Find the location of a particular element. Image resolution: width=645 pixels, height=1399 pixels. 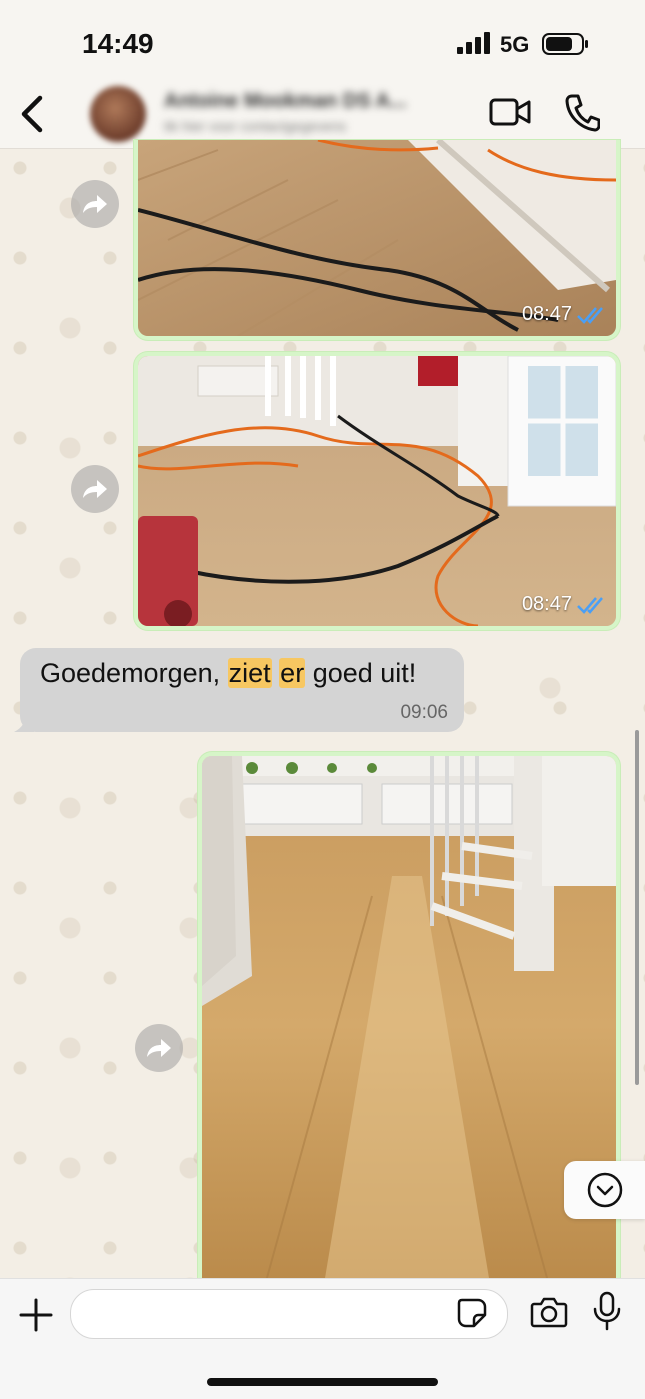

contact-avatar is located at coordinates (118, 114).